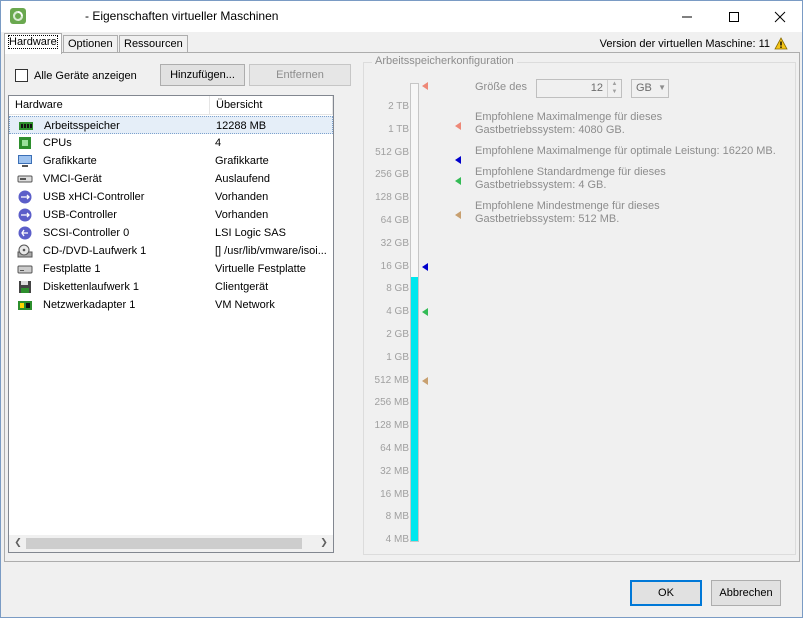 This screenshot has height=618, width=803. I want to click on cpu-icon, so click(25, 143).